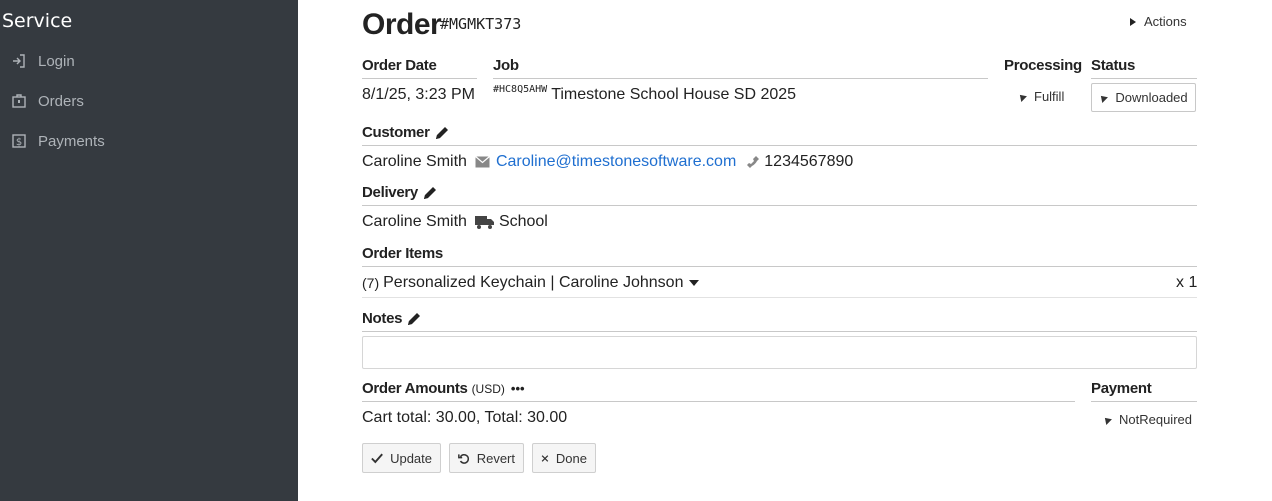 The width and height of the screenshot is (1272, 501). I want to click on undo-icon, so click(463, 458).